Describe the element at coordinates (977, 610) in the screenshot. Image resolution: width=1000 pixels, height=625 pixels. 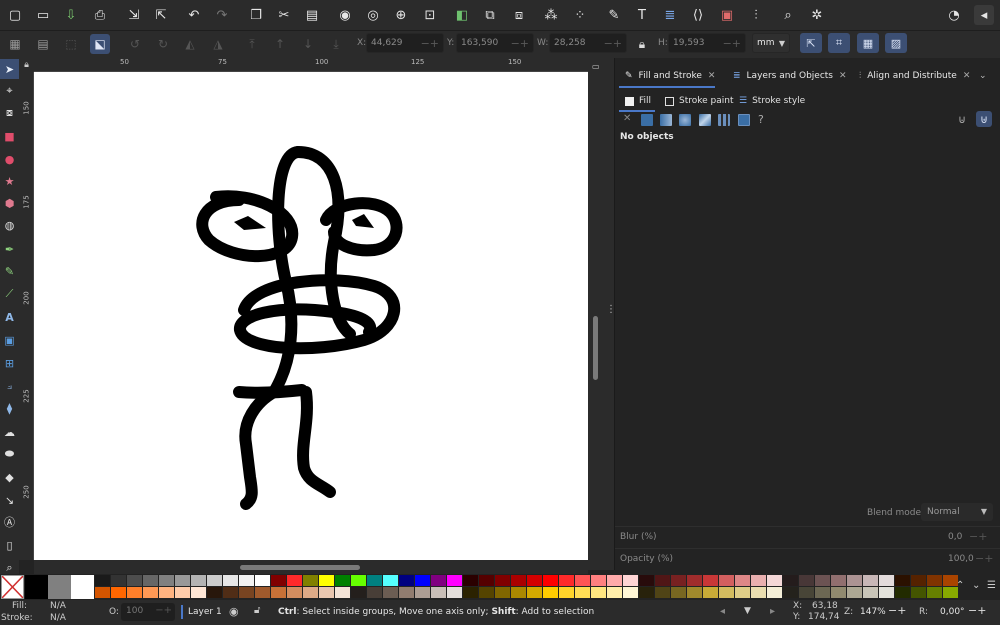
I see `rotate-stepper-icon: −+` at that location.